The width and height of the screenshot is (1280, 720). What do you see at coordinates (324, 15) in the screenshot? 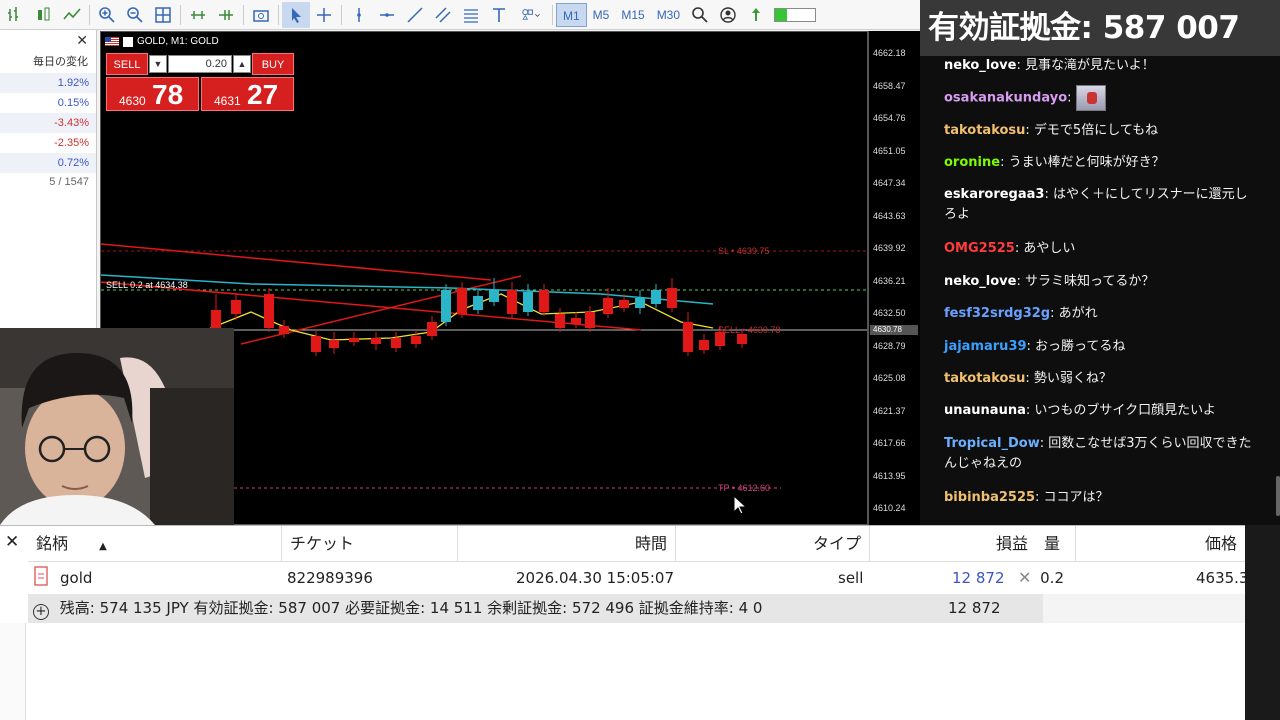
I see `crosshair-icon` at bounding box center [324, 15].